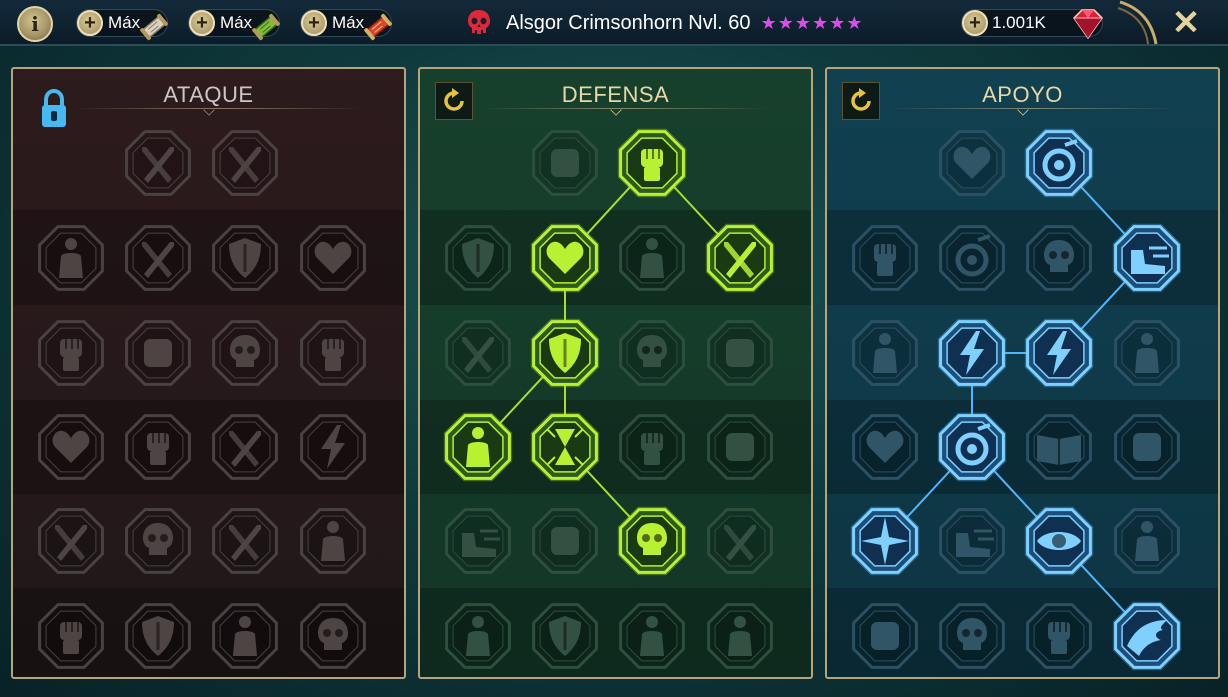 The image size is (1228, 697). Describe the element at coordinates (71, 353) in the screenshot. I see `skill-node-punch` at that location.